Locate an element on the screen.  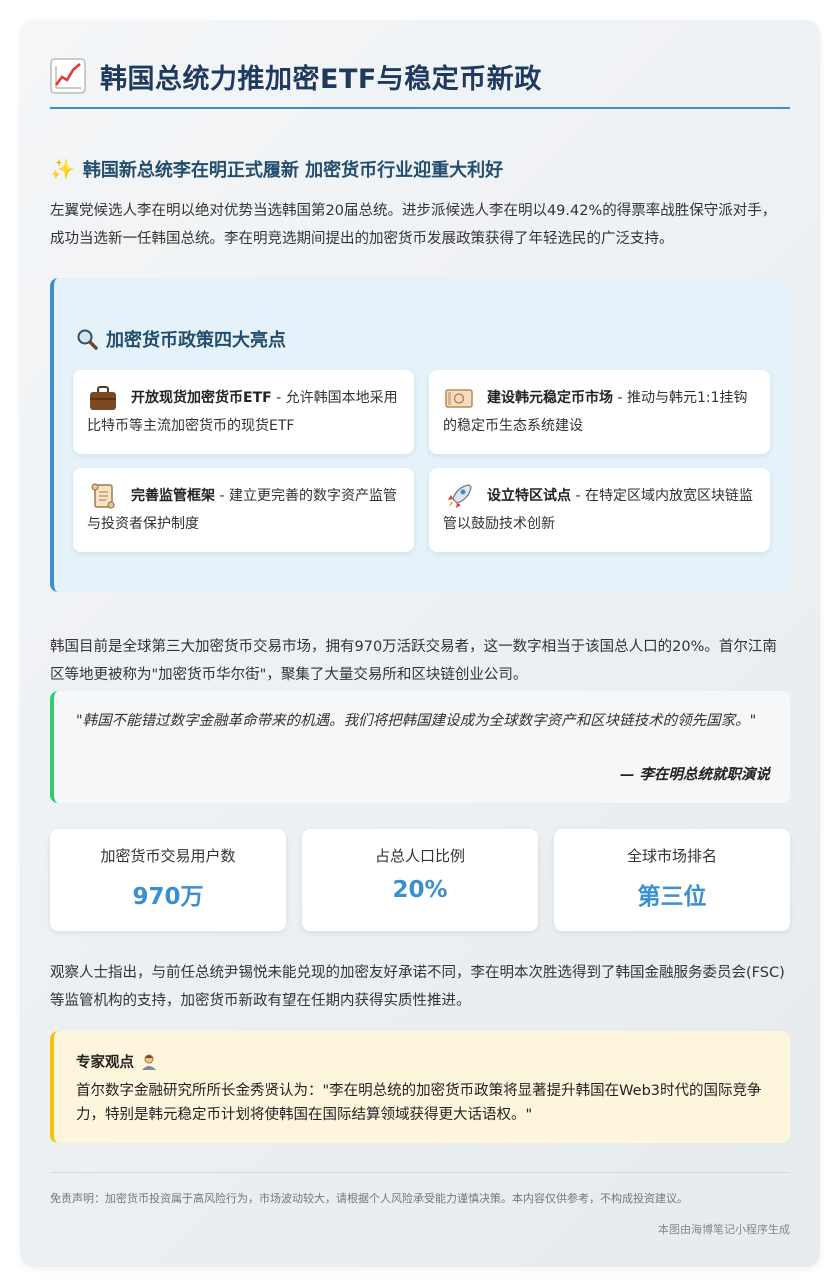
highlight-item: 完善监管框架 - 建立更完善的数字资产监管与投资者保护制度 is located at coordinates (243, 510).